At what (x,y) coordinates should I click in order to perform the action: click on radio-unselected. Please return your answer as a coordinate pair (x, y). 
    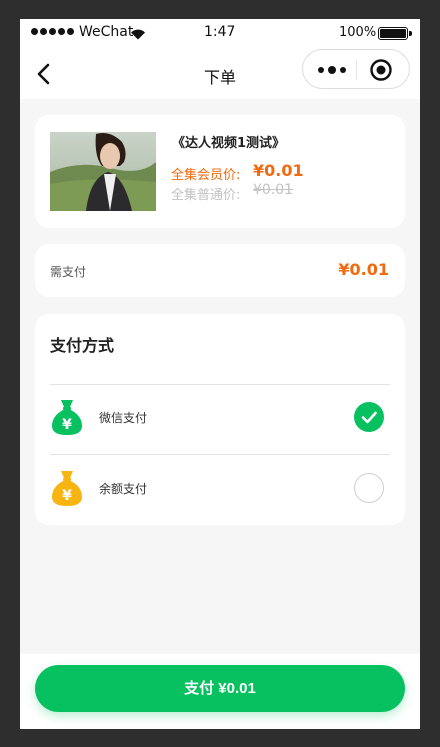
    Looking at the image, I should click on (369, 488).